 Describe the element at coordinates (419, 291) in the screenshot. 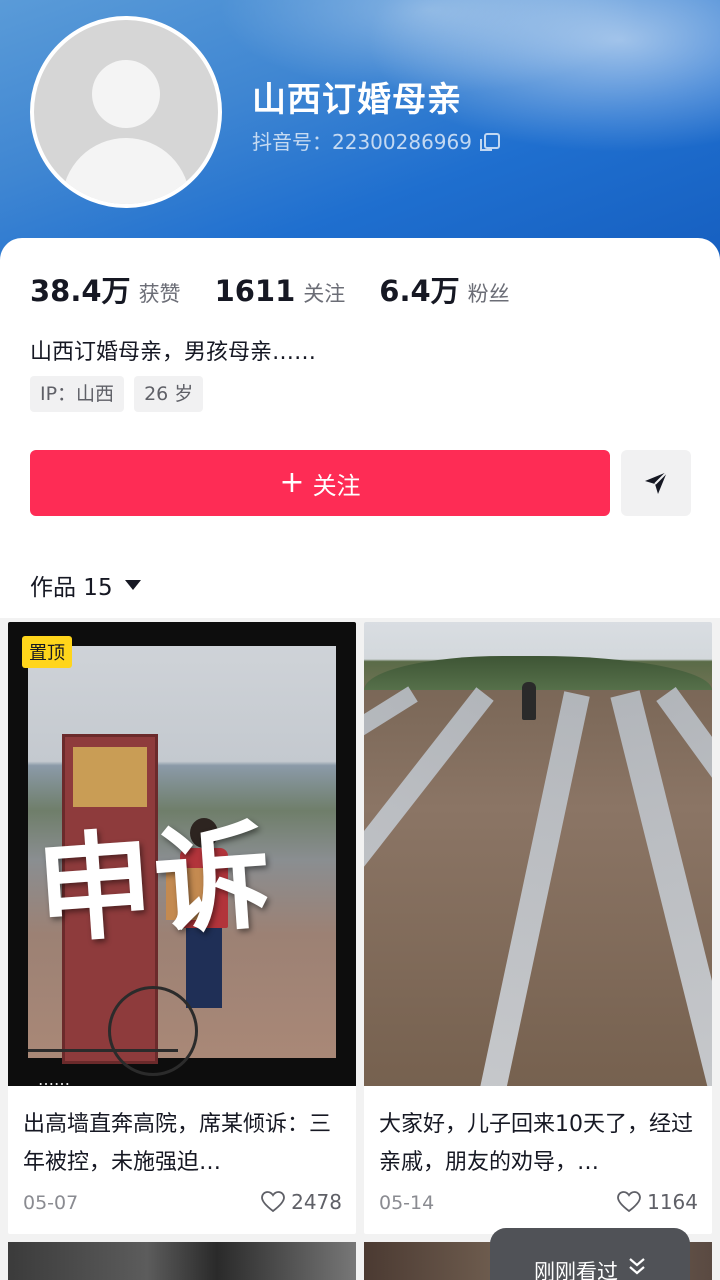

I see `stat-followers-value: 6.4万` at that location.